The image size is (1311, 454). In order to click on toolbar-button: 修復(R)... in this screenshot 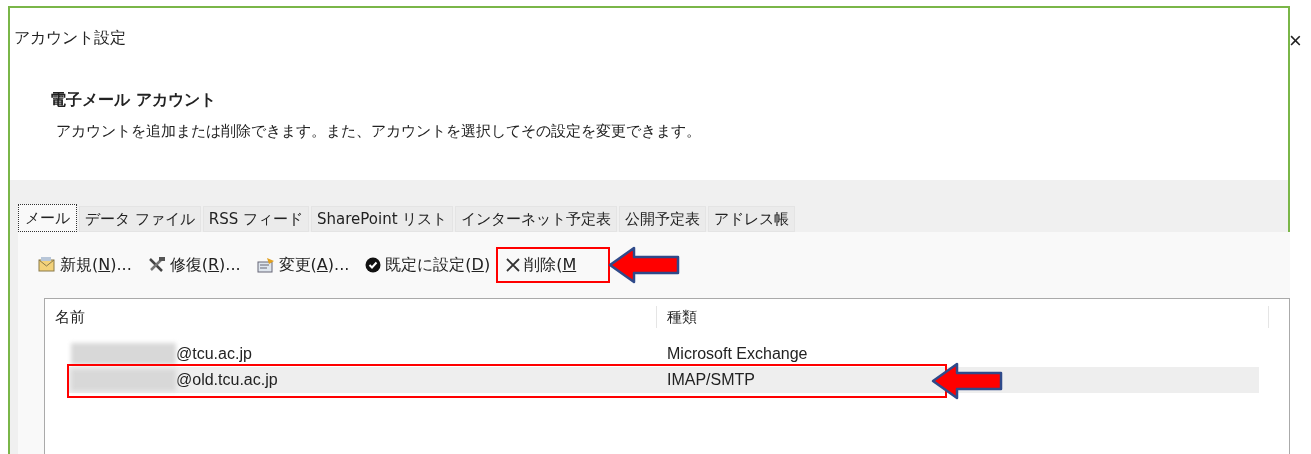, I will do `click(194, 265)`.